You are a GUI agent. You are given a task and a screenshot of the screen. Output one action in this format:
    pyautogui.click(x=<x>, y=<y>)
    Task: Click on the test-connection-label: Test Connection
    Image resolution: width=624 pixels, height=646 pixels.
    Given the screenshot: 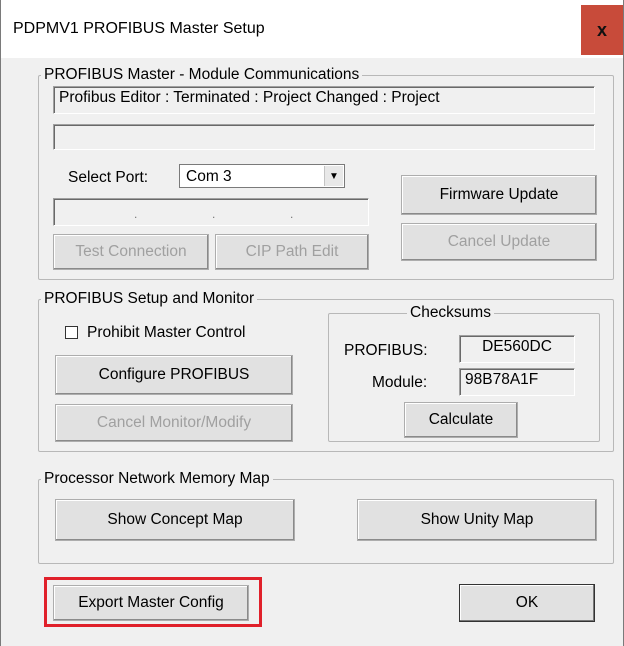 What is the action you would take?
    pyautogui.click(x=131, y=251)
    